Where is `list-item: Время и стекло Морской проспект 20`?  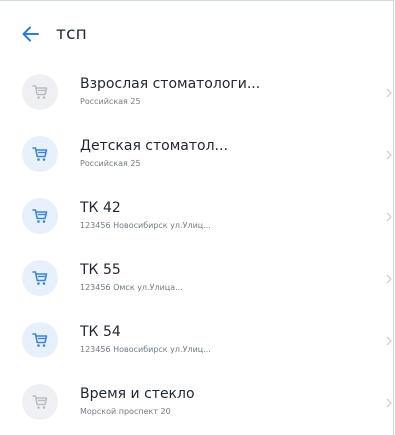 list-item: Время и стекло Морской проспект 20 is located at coordinates (197, 403).